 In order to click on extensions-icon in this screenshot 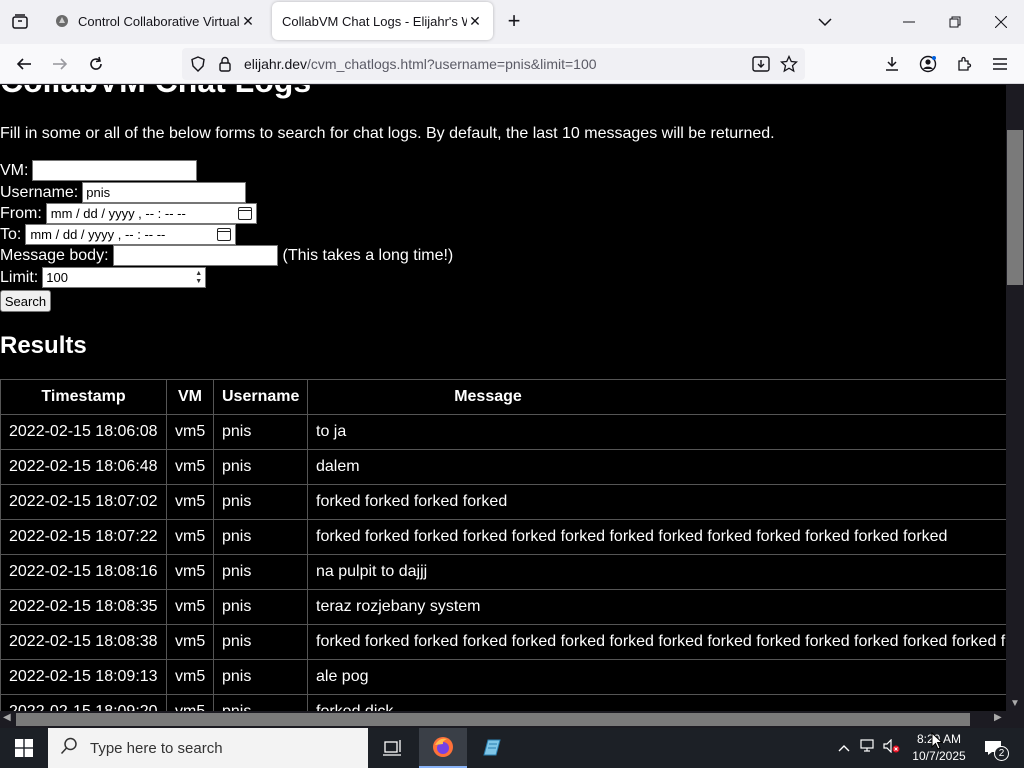, I will do `click(964, 64)`.